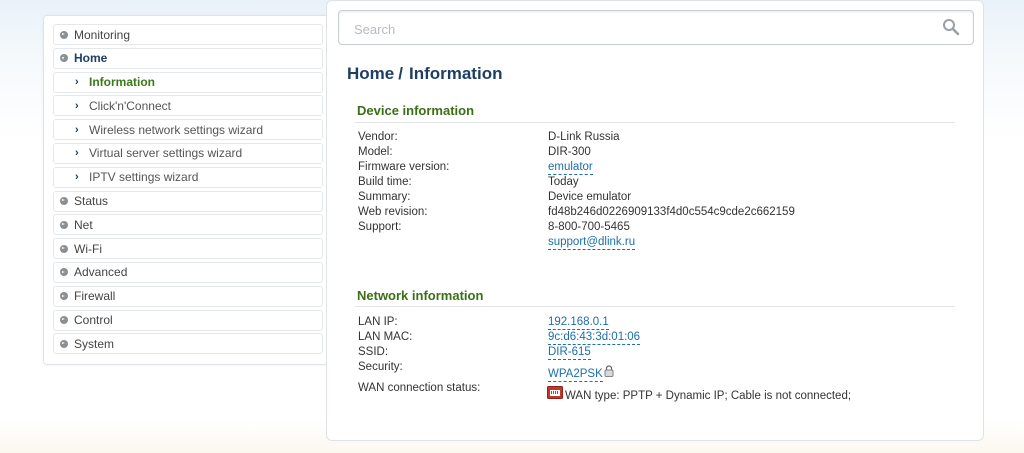 The image size is (1024, 453). Describe the element at coordinates (188, 249) in the screenshot. I see `sidebar-item-wifi: Wi-Fi` at that location.